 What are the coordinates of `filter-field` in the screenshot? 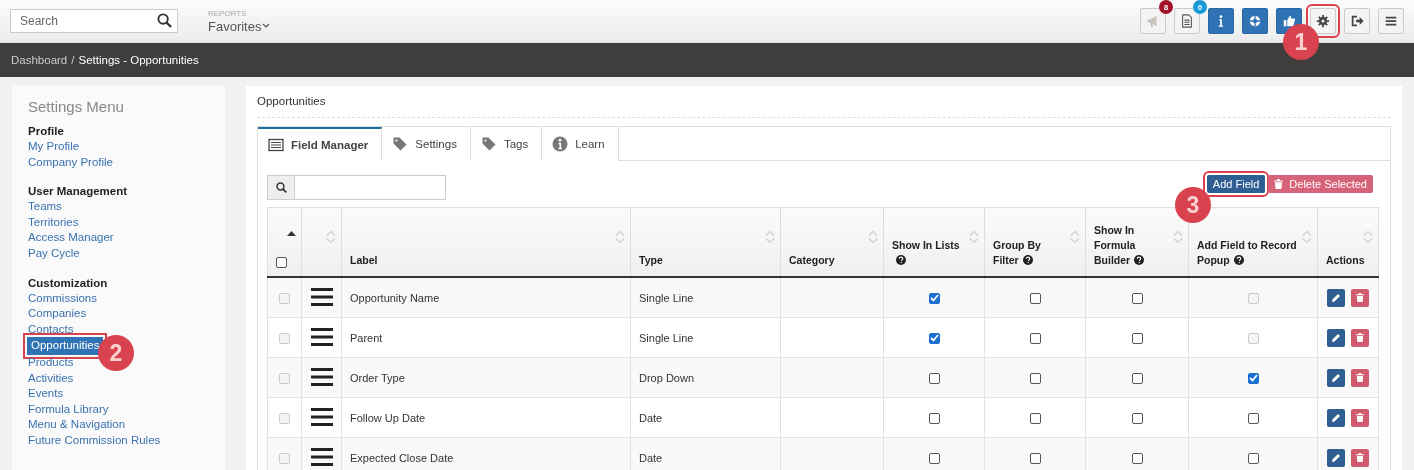 It's located at (356, 187).